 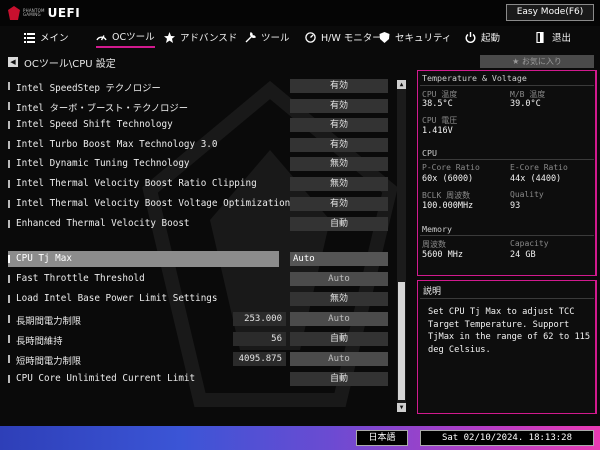 I want to click on tab-advanced-label: アドバンスド, so click(x=209, y=38).